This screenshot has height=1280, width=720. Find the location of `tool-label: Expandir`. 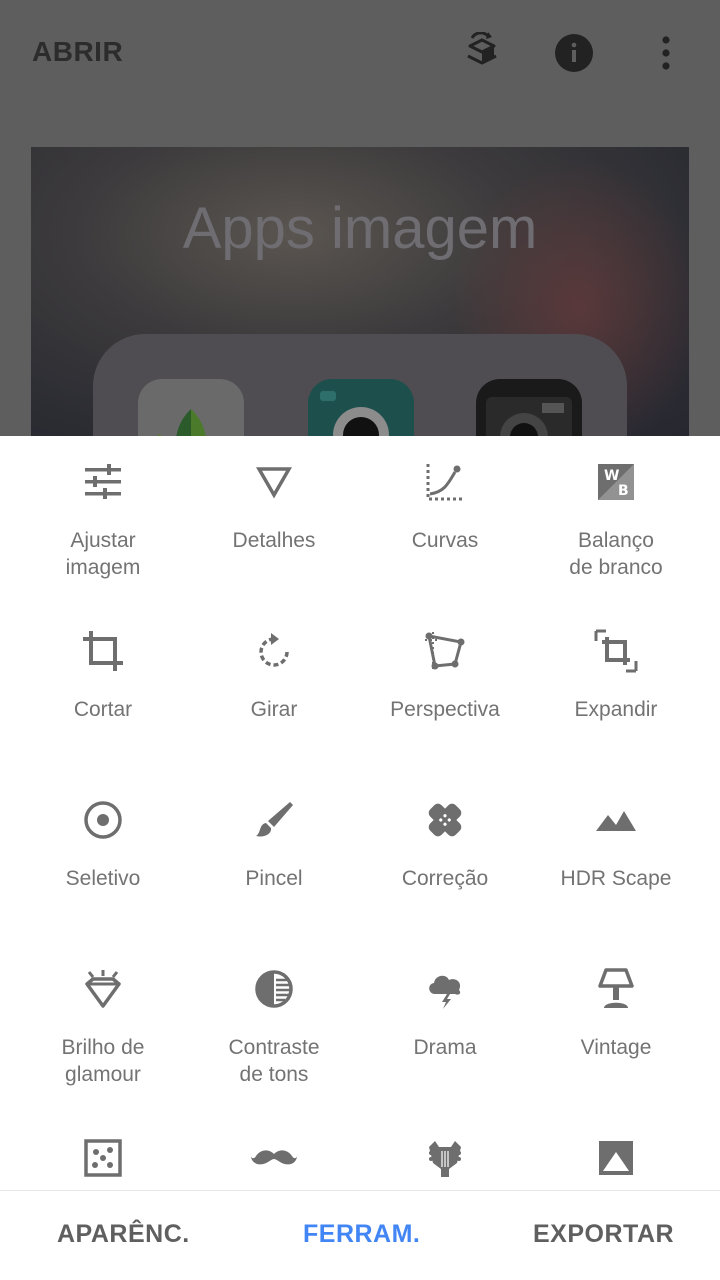

tool-label: Expandir is located at coordinates (616, 709).